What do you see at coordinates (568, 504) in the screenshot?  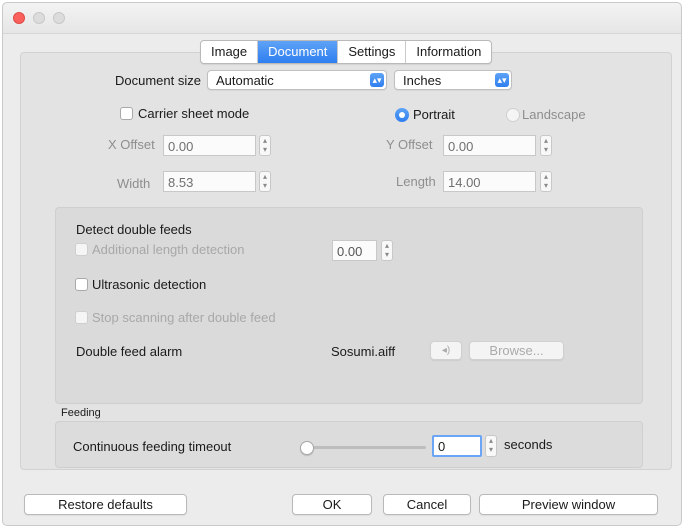 I see `preview-window-button: Preview window` at bounding box center [568, 504].